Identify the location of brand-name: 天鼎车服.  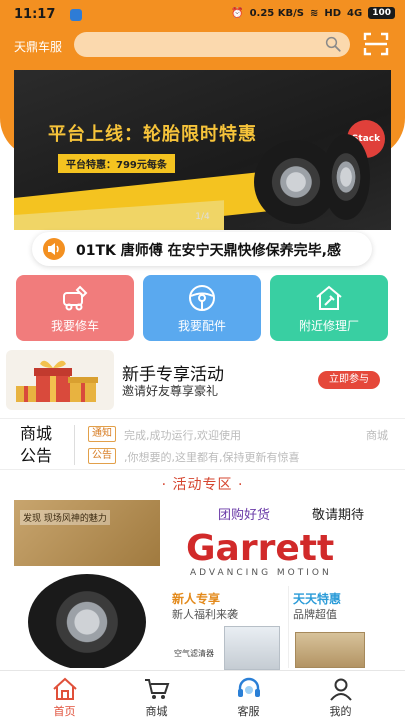
(38, 47).